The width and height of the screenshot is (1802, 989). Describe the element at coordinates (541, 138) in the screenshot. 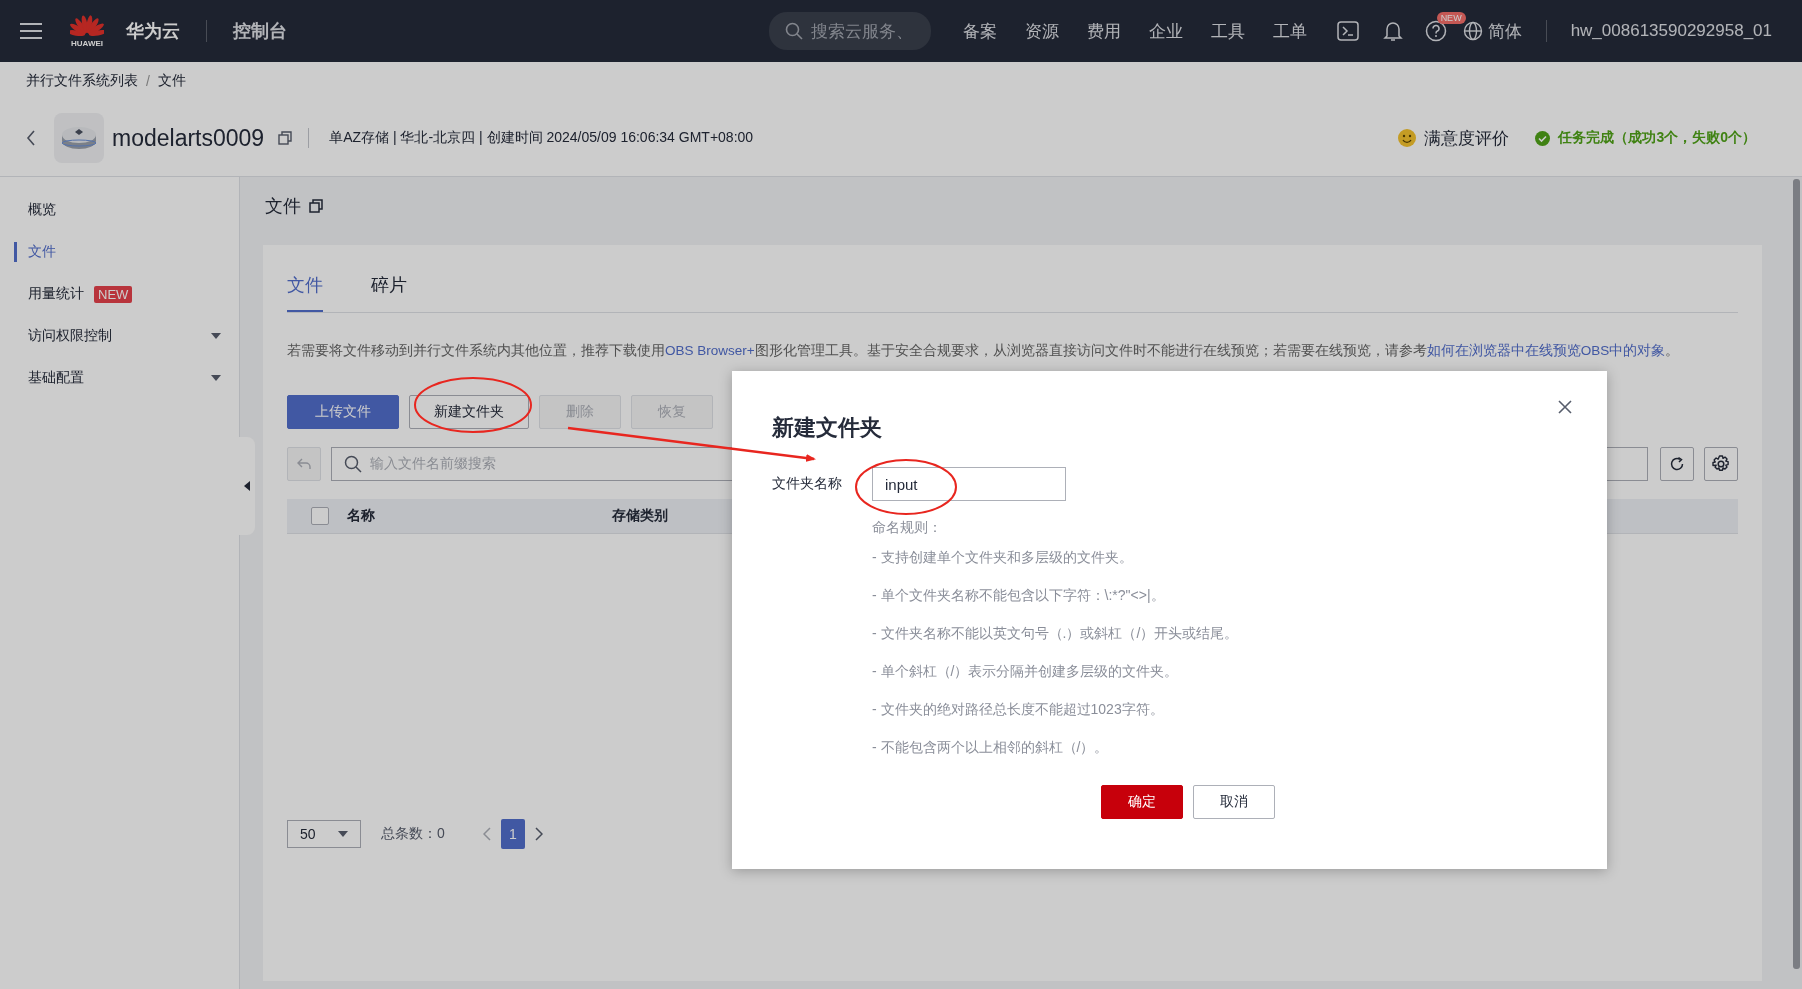

I see `bucket-meta: 单AZ存储 | 华北-北京四 | 创建时间 2024/05/09 16:06:34 GMT+08:00` at that location.